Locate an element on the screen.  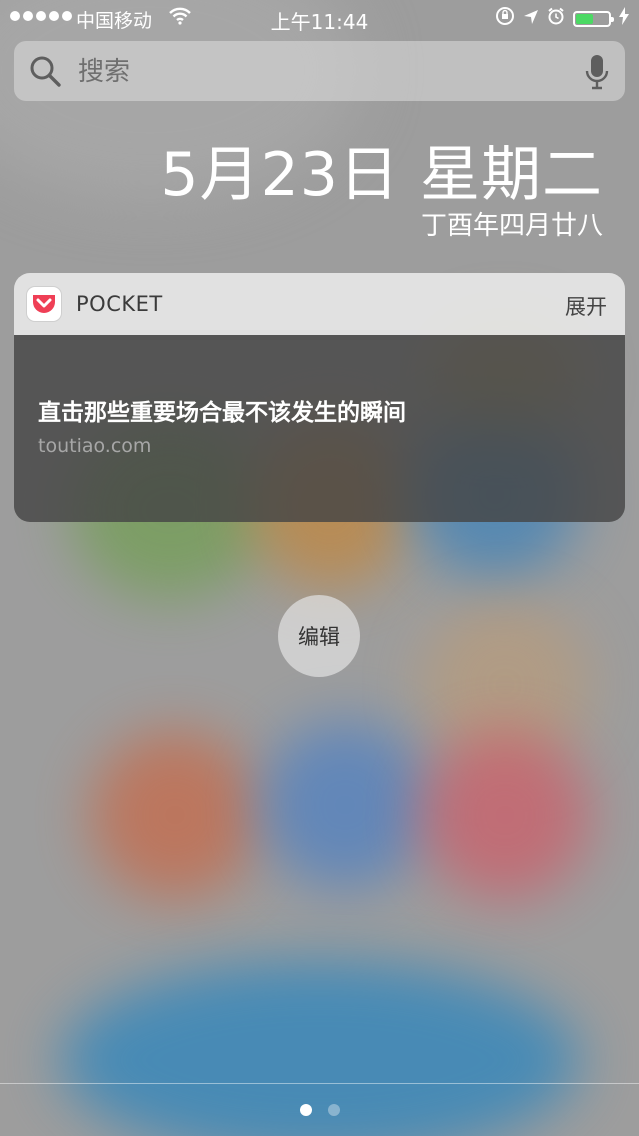
widget-app-name: POCKET is located at coordinates (119, 304).